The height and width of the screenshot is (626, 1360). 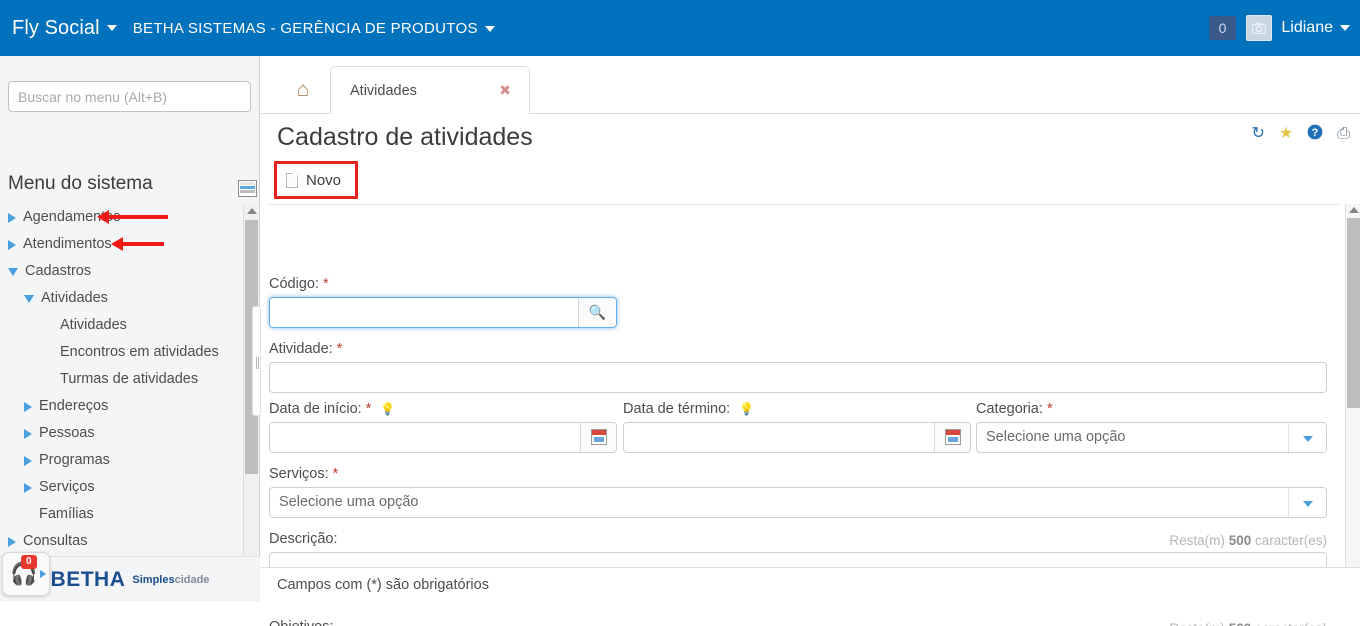 I want to click on help-icon-glyph: ?, so click(x=1315, y=132).